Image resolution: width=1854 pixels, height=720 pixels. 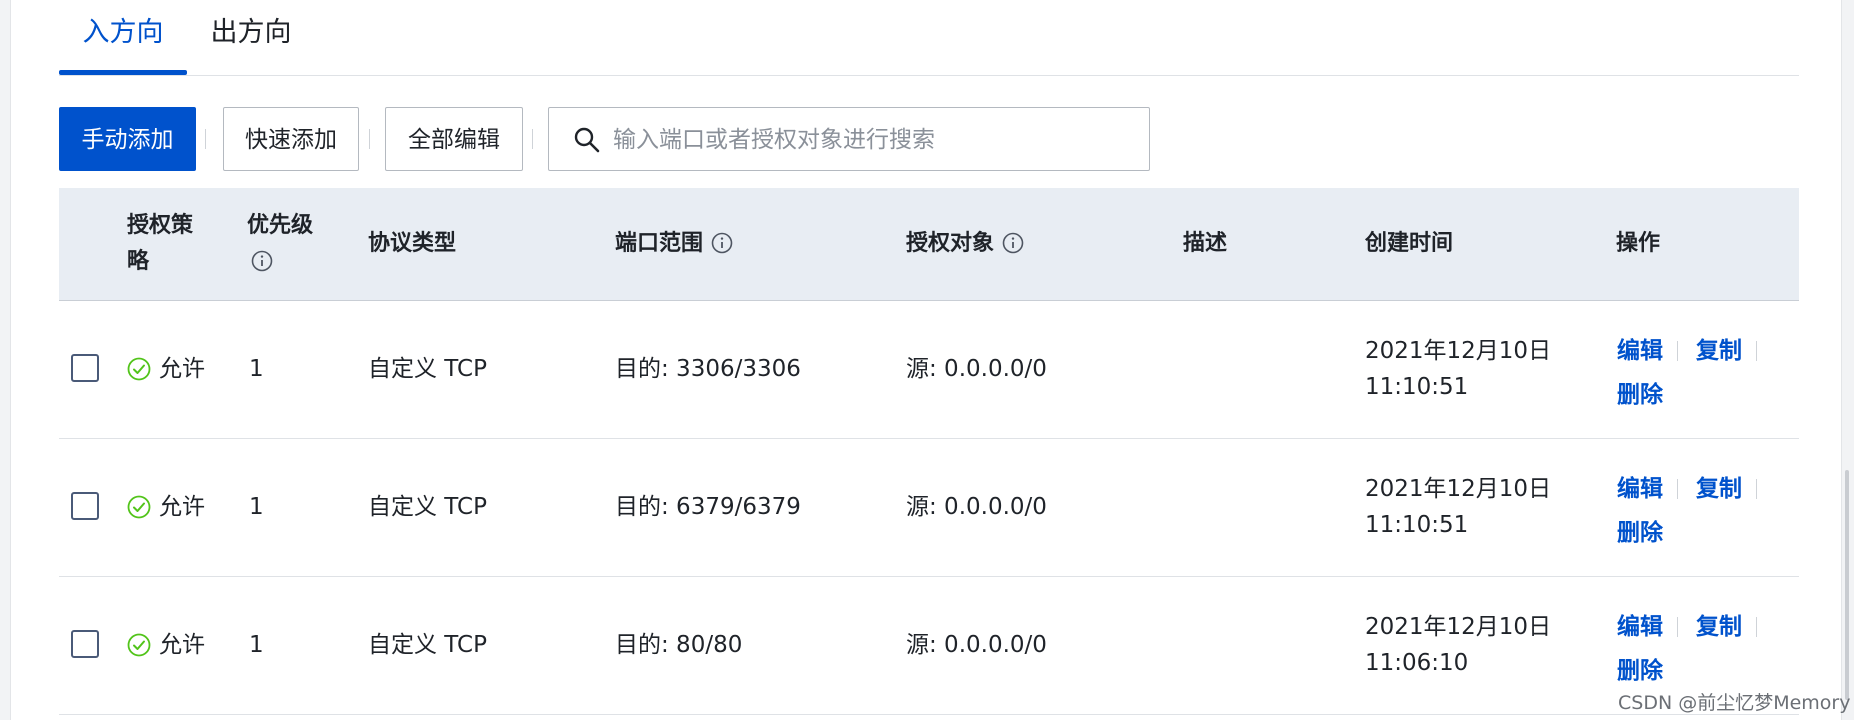 I want to click on port-range-value: 目的: 80/80, so click(x=679, y=645).